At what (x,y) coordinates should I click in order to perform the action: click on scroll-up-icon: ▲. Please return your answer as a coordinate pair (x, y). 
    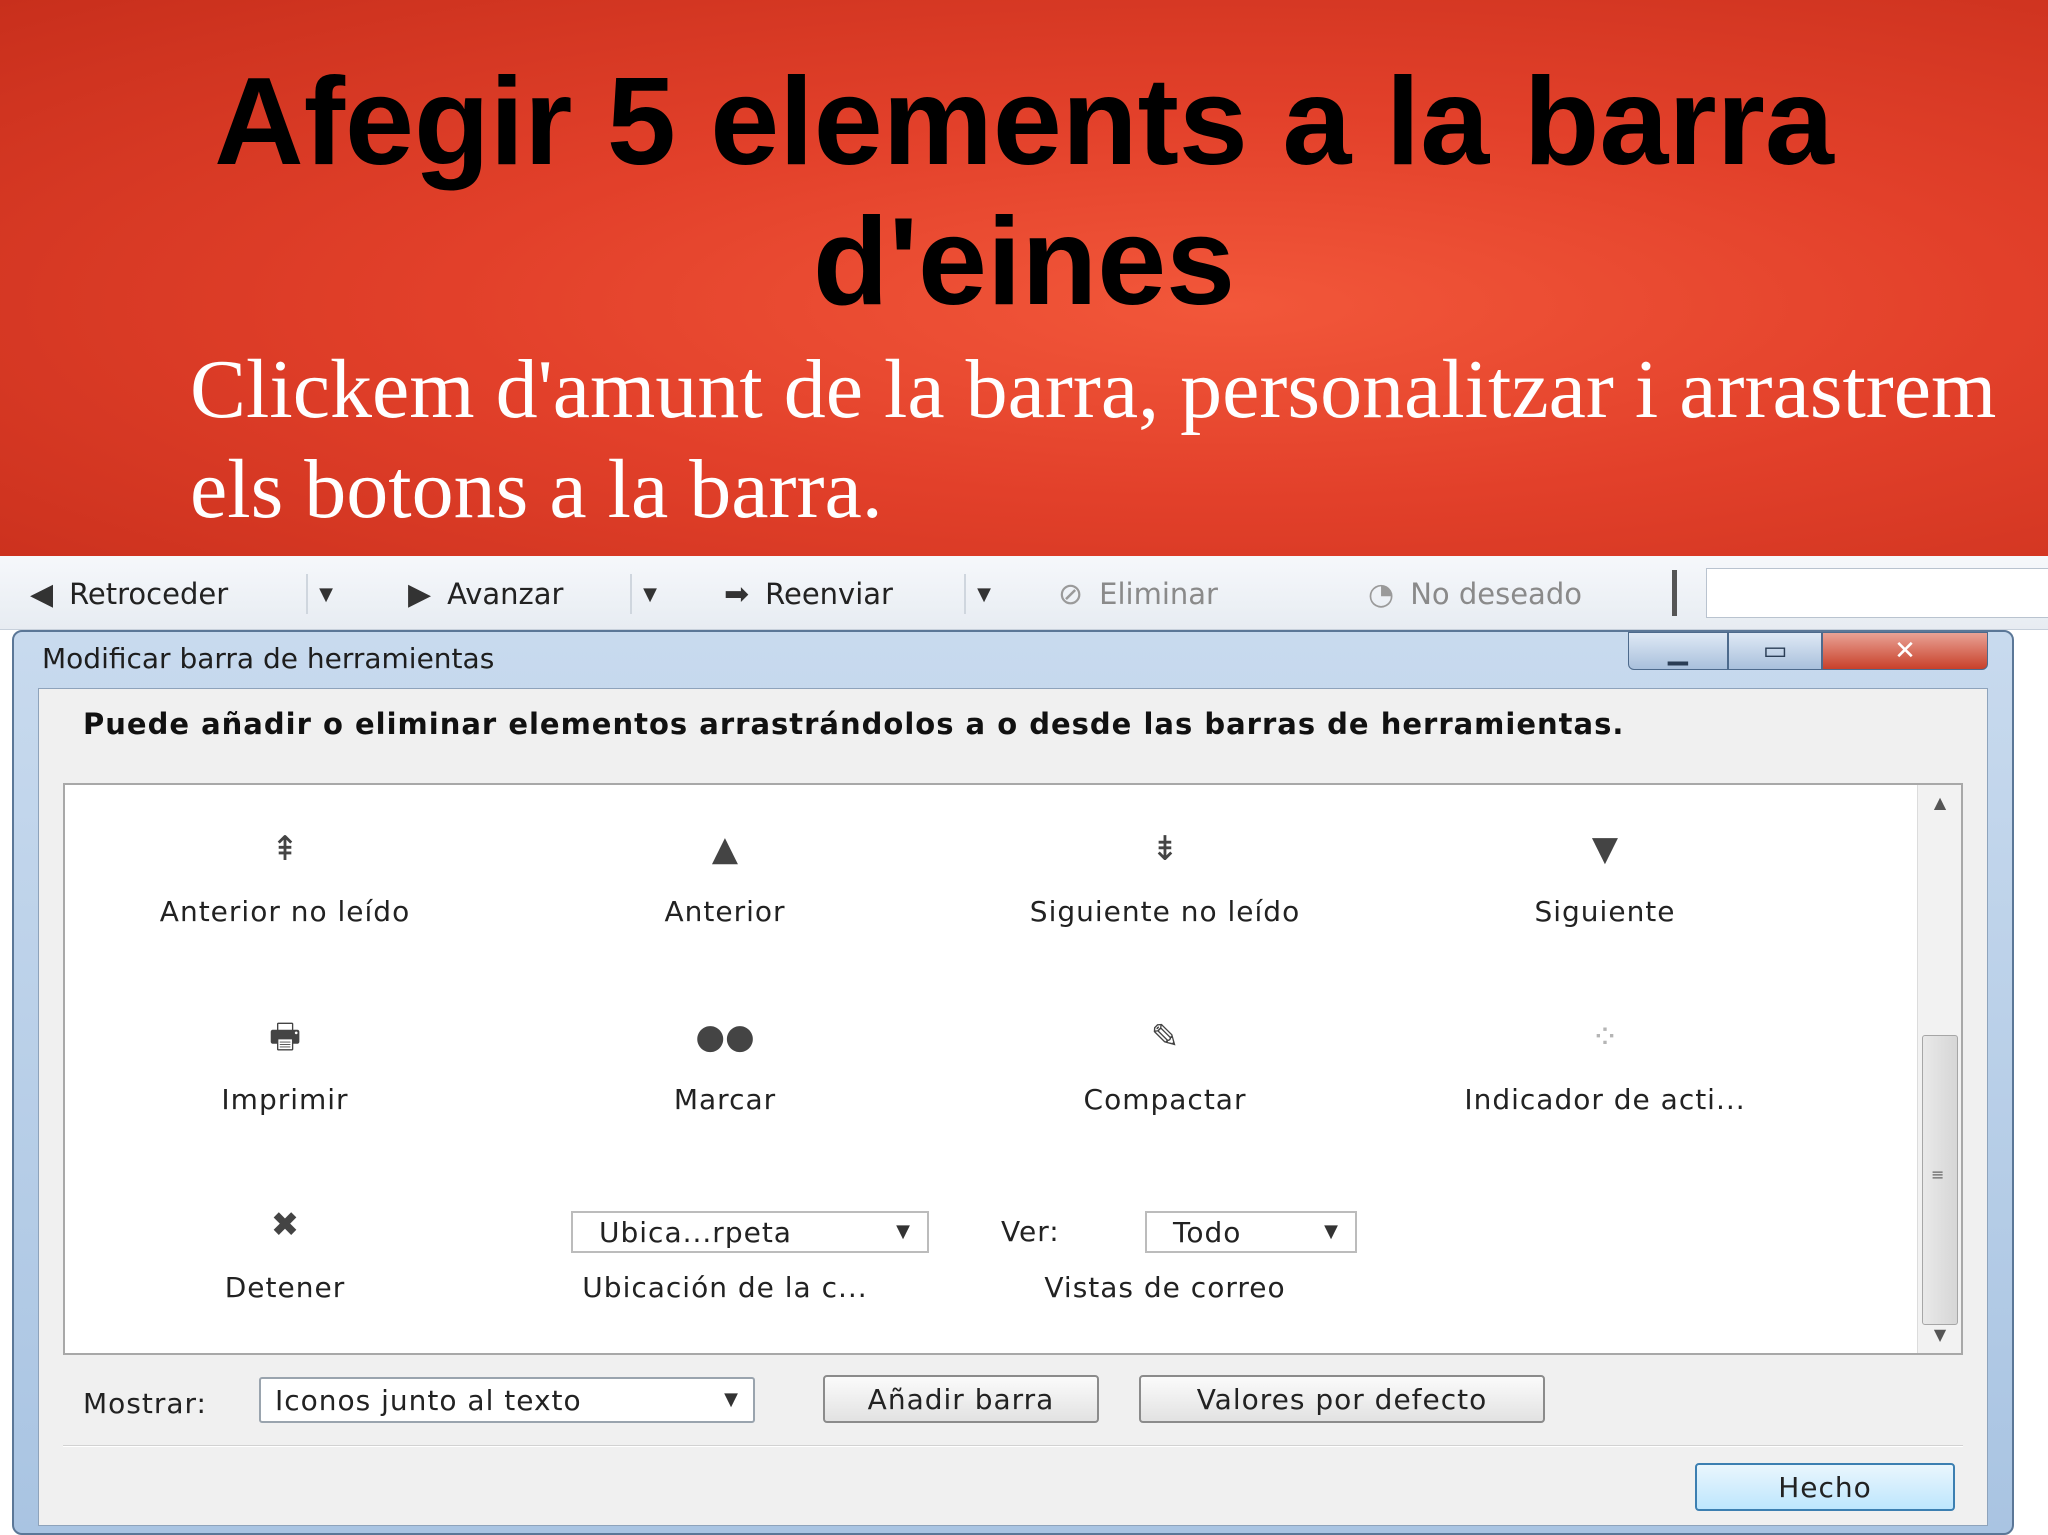
    Looking at the image, I should click on (1940, 803).